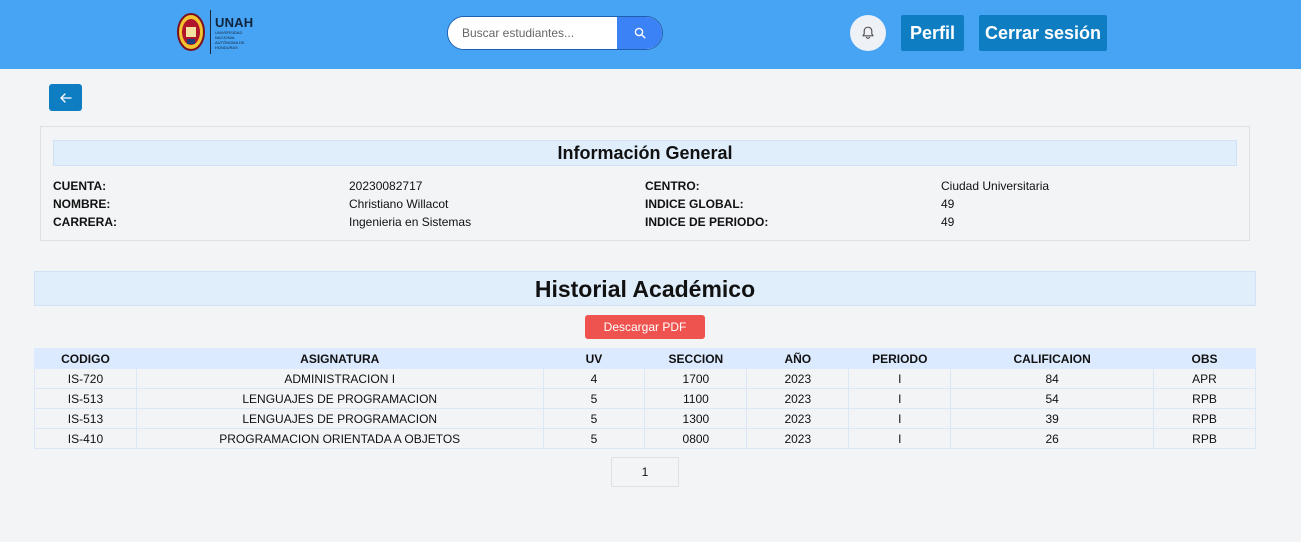  What do you see at coordinates (1052, 418) in the screenshot?
I see `table-cell: 39` at bounding box center [1052, 418].